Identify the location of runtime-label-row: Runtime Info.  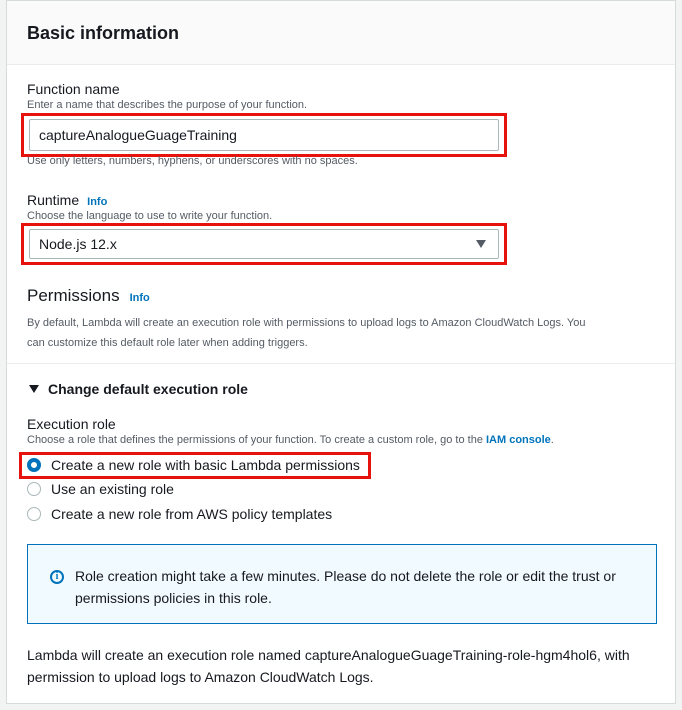
(67, 200).